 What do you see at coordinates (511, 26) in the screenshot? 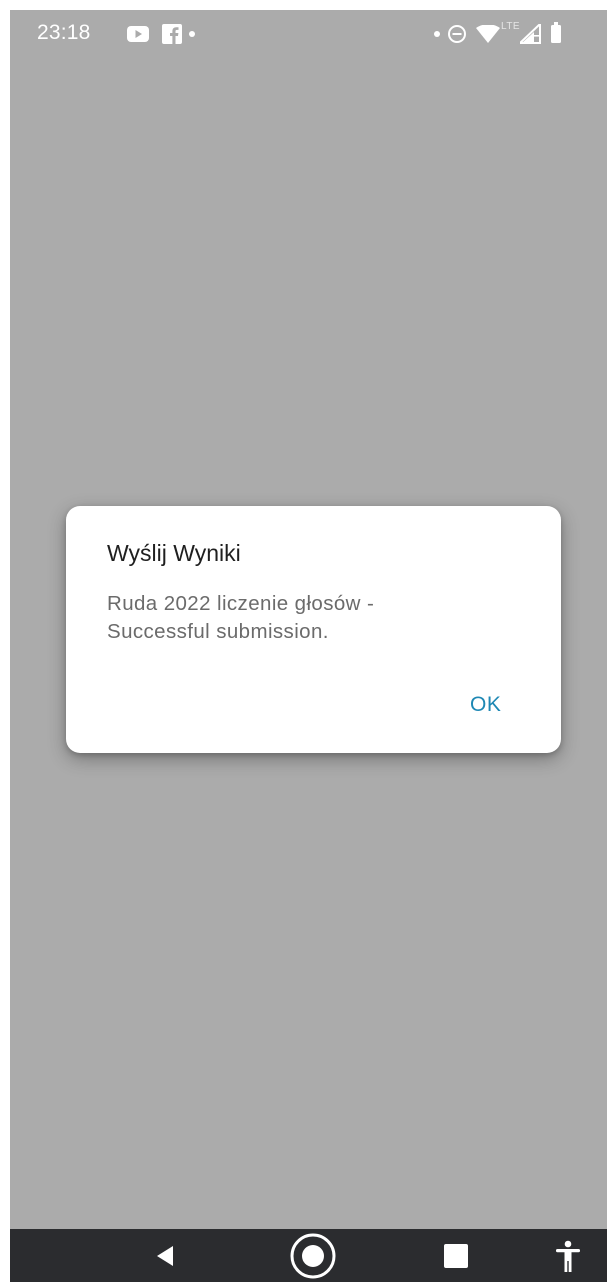
I see `network-type-label: LTE` at bounding box center [511, 26].